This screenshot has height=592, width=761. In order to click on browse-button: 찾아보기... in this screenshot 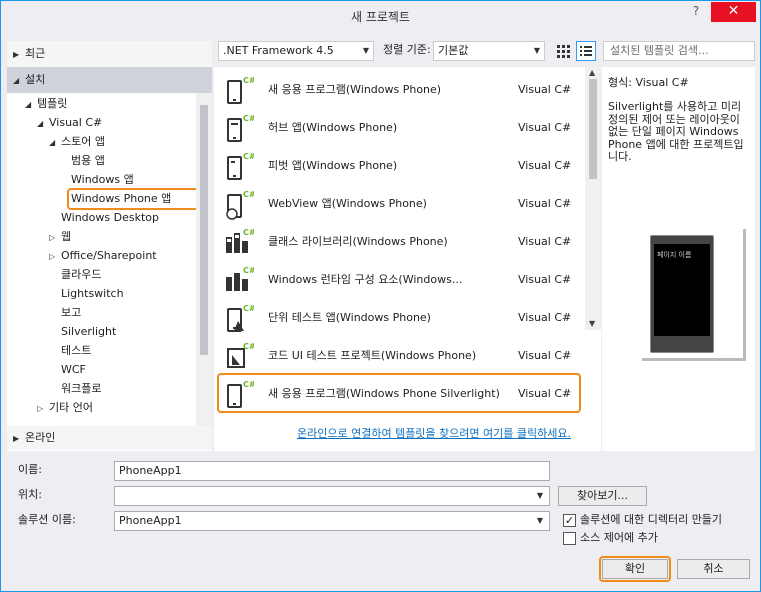, I will do `click(602, 496)`.